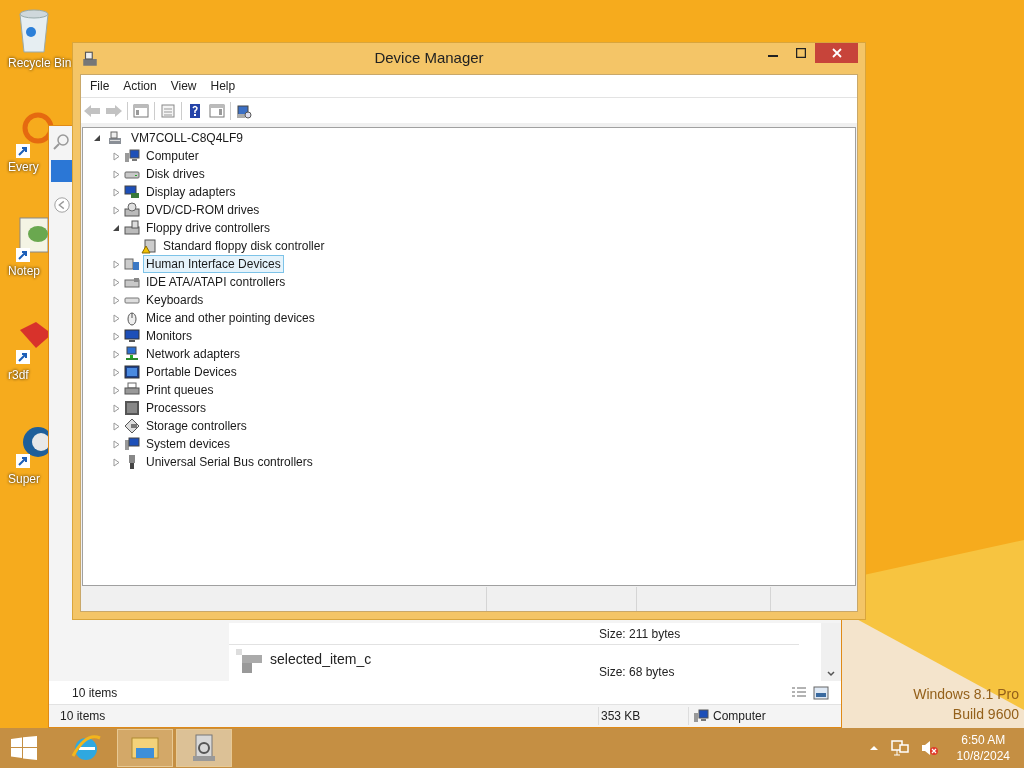 This screenshot has height=768, width=1024. Describe the element at coordinates (63, 171) in the screenshot. I see `selection-highlight` at that location.